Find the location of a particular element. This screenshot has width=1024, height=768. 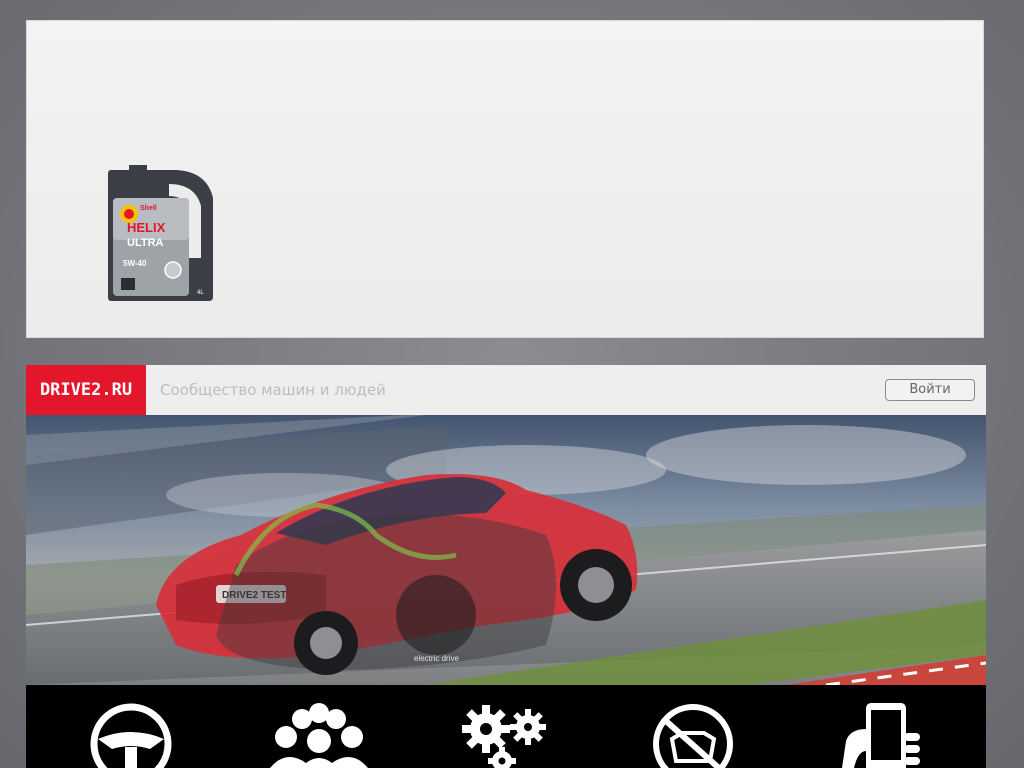

gears-icon is located at coordinates (507, 735).